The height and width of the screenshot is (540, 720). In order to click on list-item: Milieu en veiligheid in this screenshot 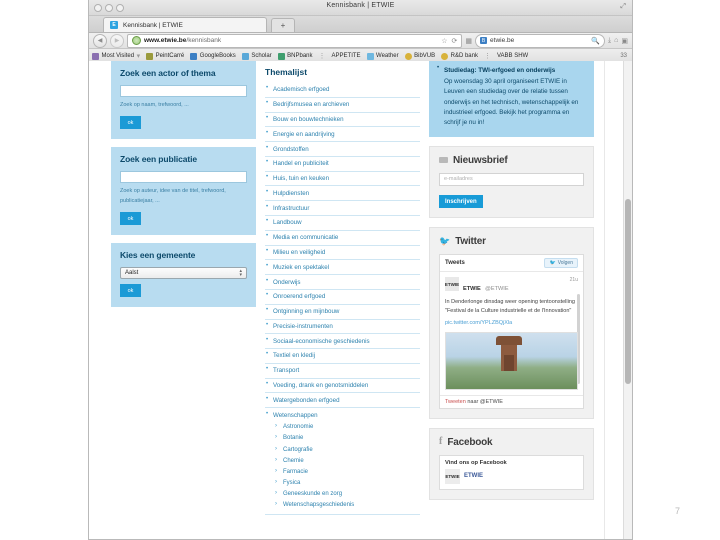, I will do `click(342, 253)`.